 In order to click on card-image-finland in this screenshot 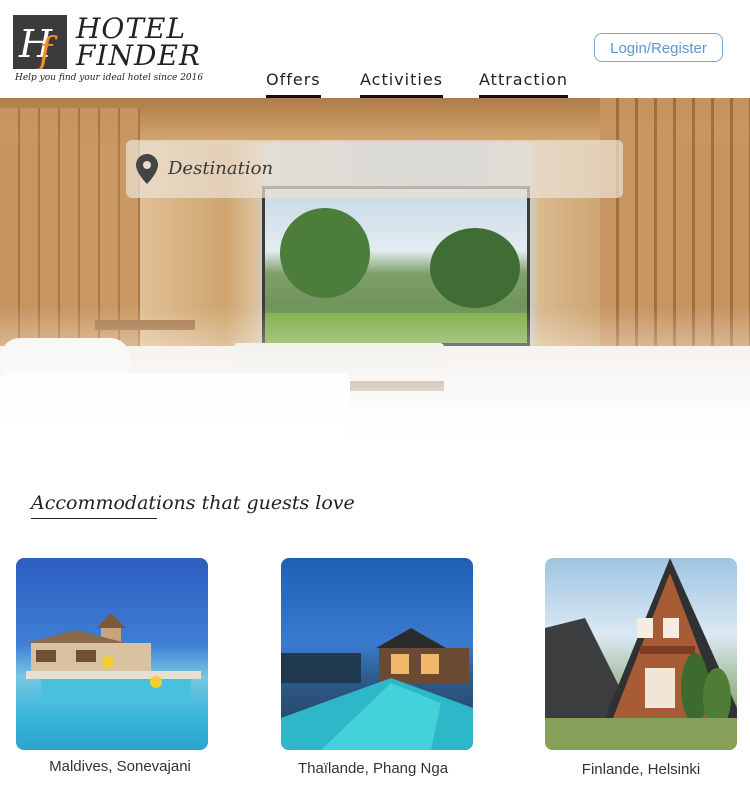, I will do `click(641, 654)`.